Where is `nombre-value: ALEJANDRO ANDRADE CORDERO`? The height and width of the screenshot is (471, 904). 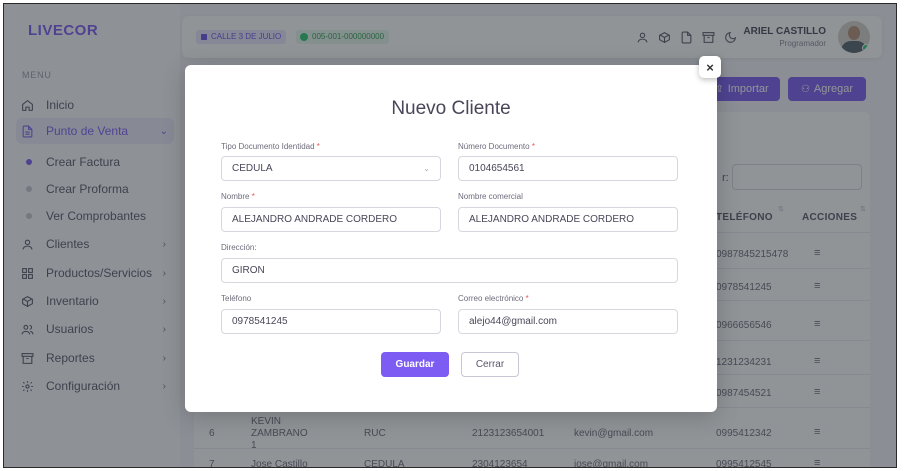 nombre-value: ALEJANDRO ANDRADE CORDERO is located at coordinates (315, 219).